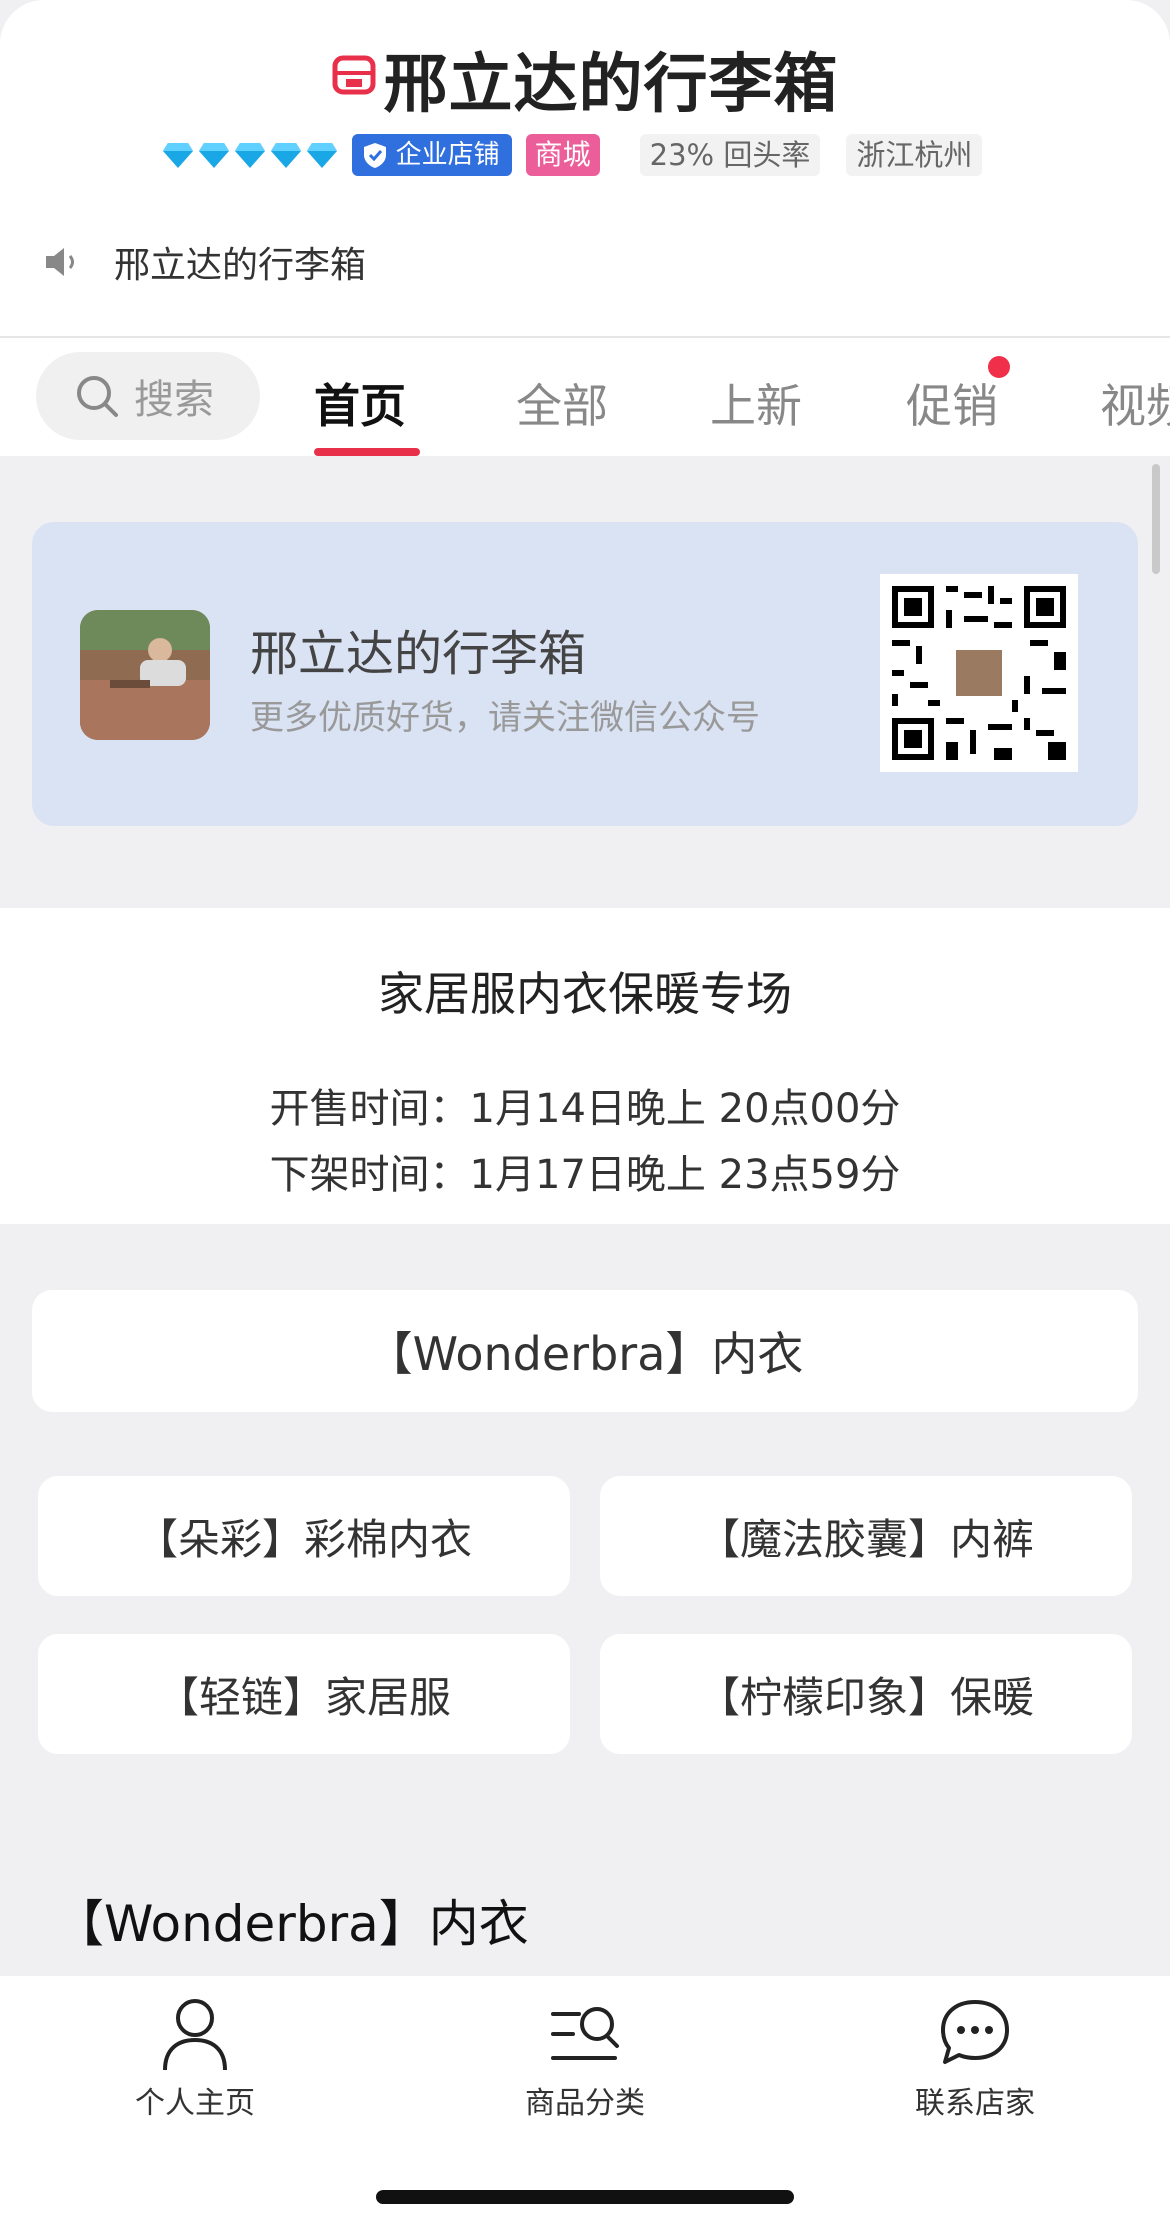  Describe the element at coordinates (756, 403) in the screenshot. I see `tab-new: 上新` at that location.